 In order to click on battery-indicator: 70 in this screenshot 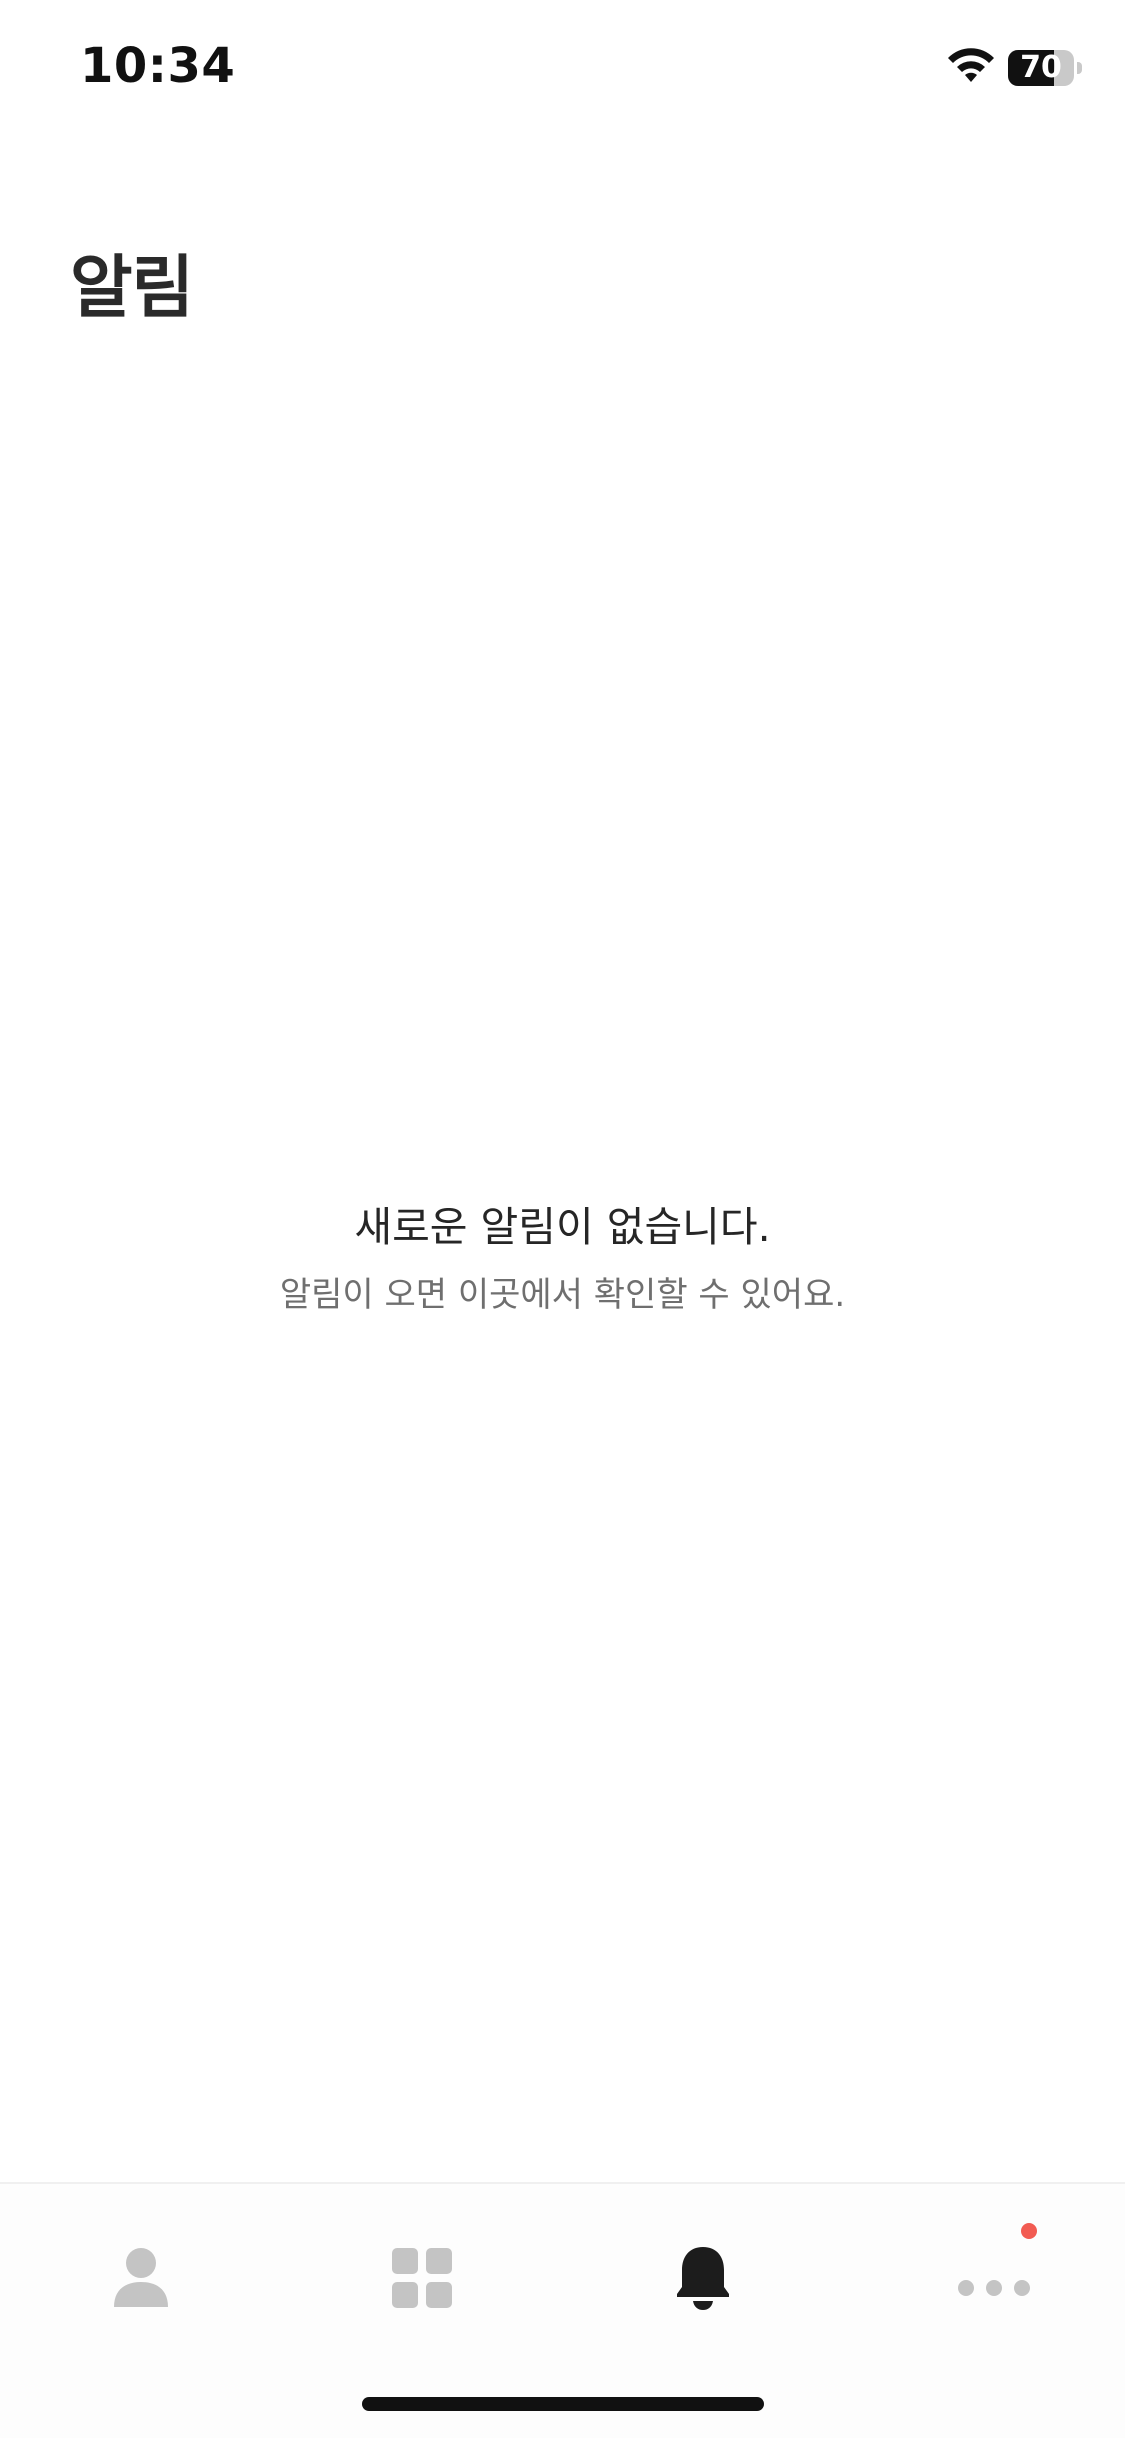, I will do `click(1045, 68)`.